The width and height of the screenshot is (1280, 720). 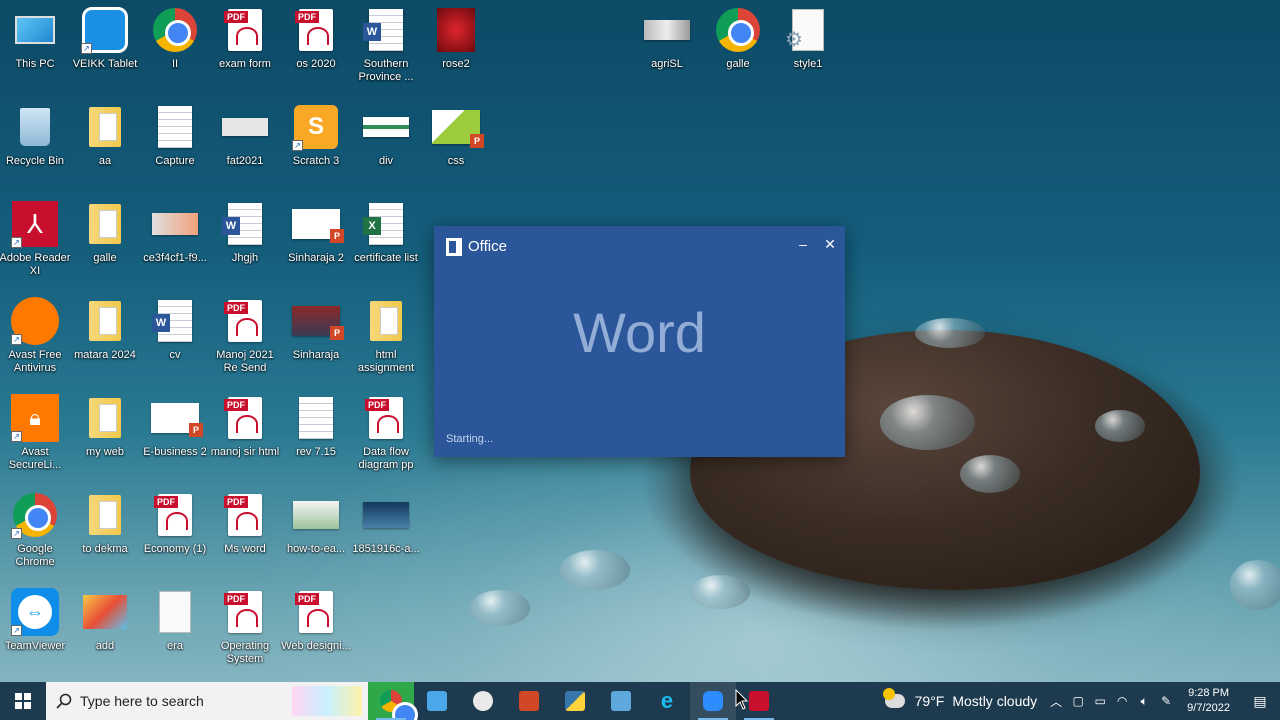 I want to click on desktop-icon-aa: aa, so click(x=105, y=143).